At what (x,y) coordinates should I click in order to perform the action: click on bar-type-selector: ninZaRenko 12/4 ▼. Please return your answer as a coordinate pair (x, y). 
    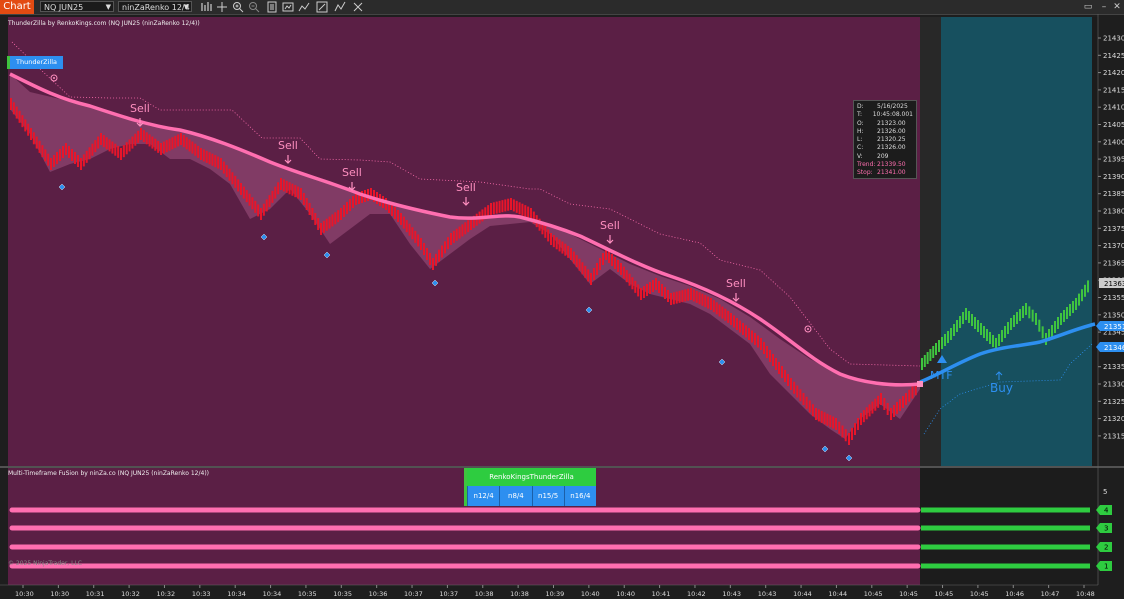
    Looking at the image, I should click on (155, 6).